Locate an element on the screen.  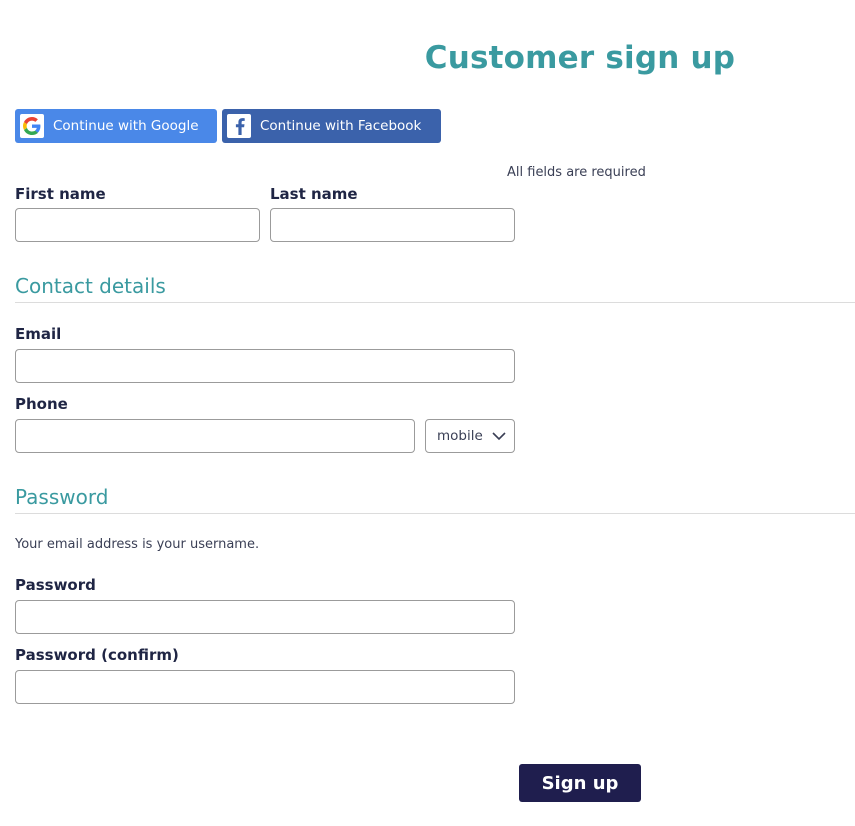
password-heading: Password is located at coordinates (62, 497).